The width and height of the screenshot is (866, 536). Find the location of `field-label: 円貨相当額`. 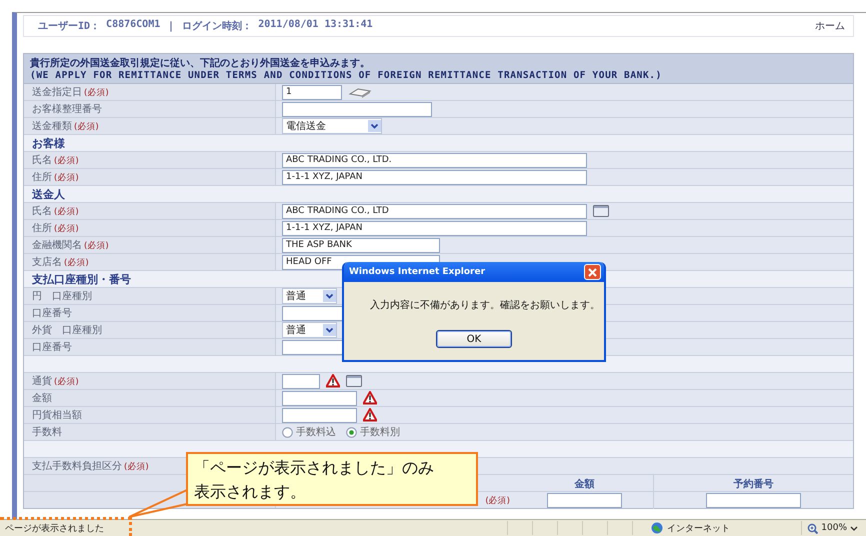

field-label: 円貨相当額 is located at coordinates (57, 415).